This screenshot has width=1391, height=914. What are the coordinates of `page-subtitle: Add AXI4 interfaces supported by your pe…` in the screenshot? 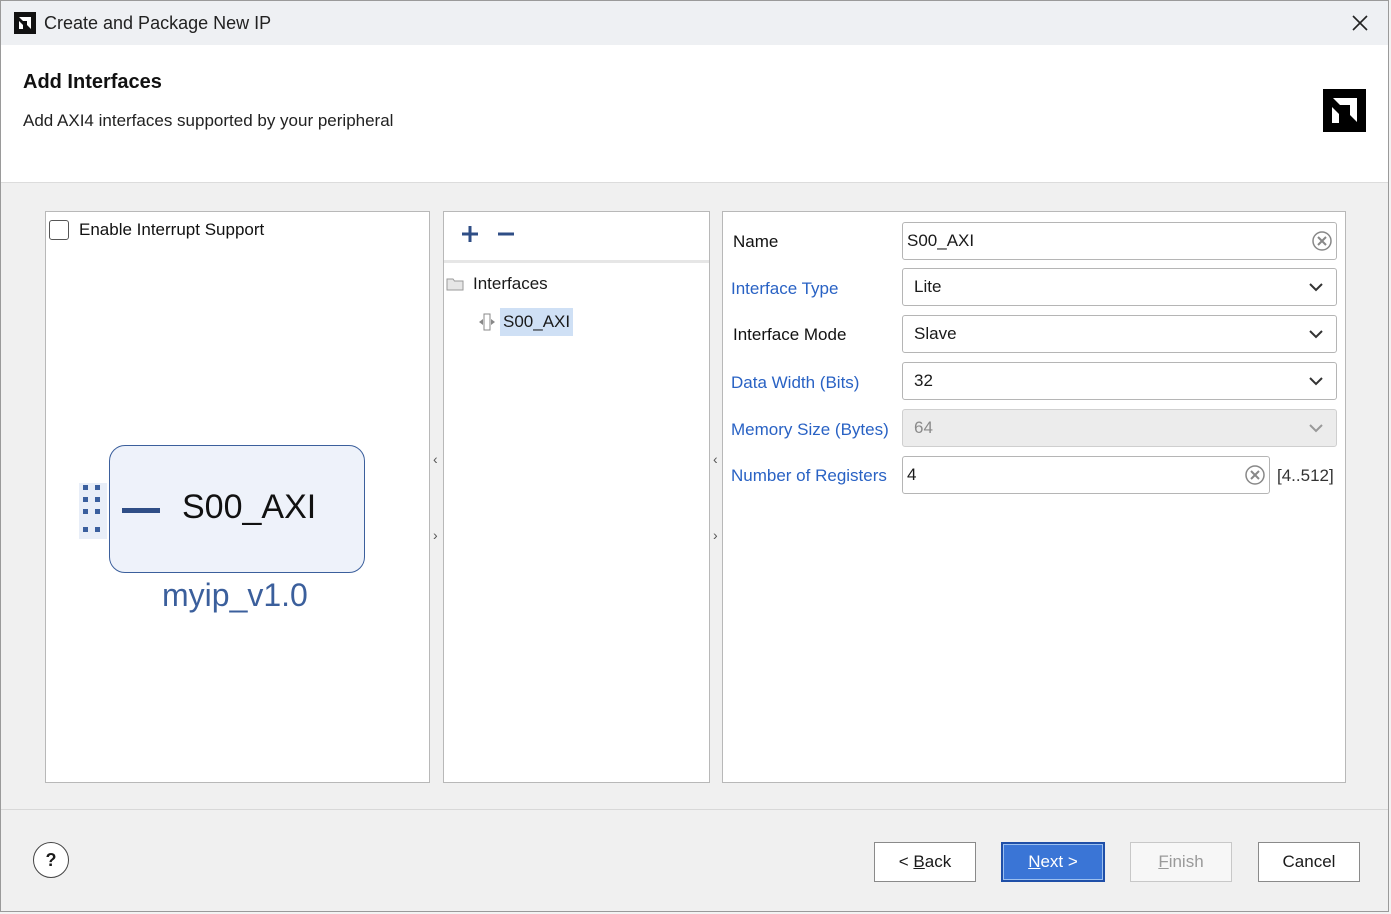 It's located at (208, 120).